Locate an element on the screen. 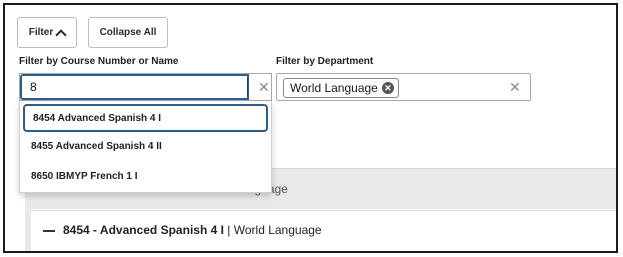 The image size is (623, 257). text-cursor is located at coordinates (247, 87).